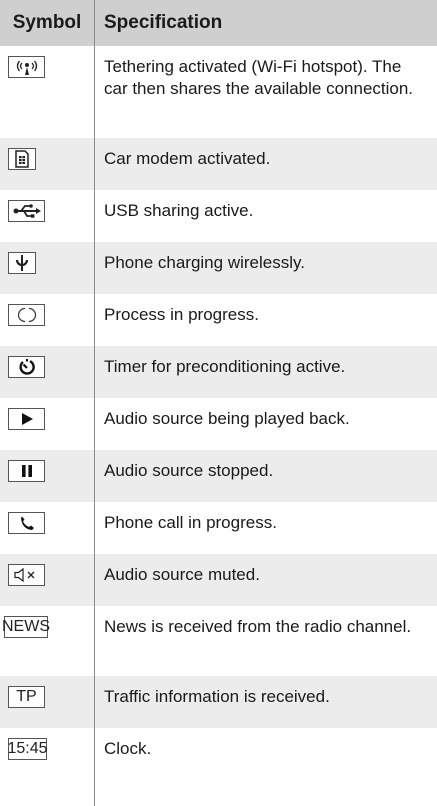 This screenshot has height=806, width=437. I want to click on spec-text: Audio source stopped., so click(189, 470).